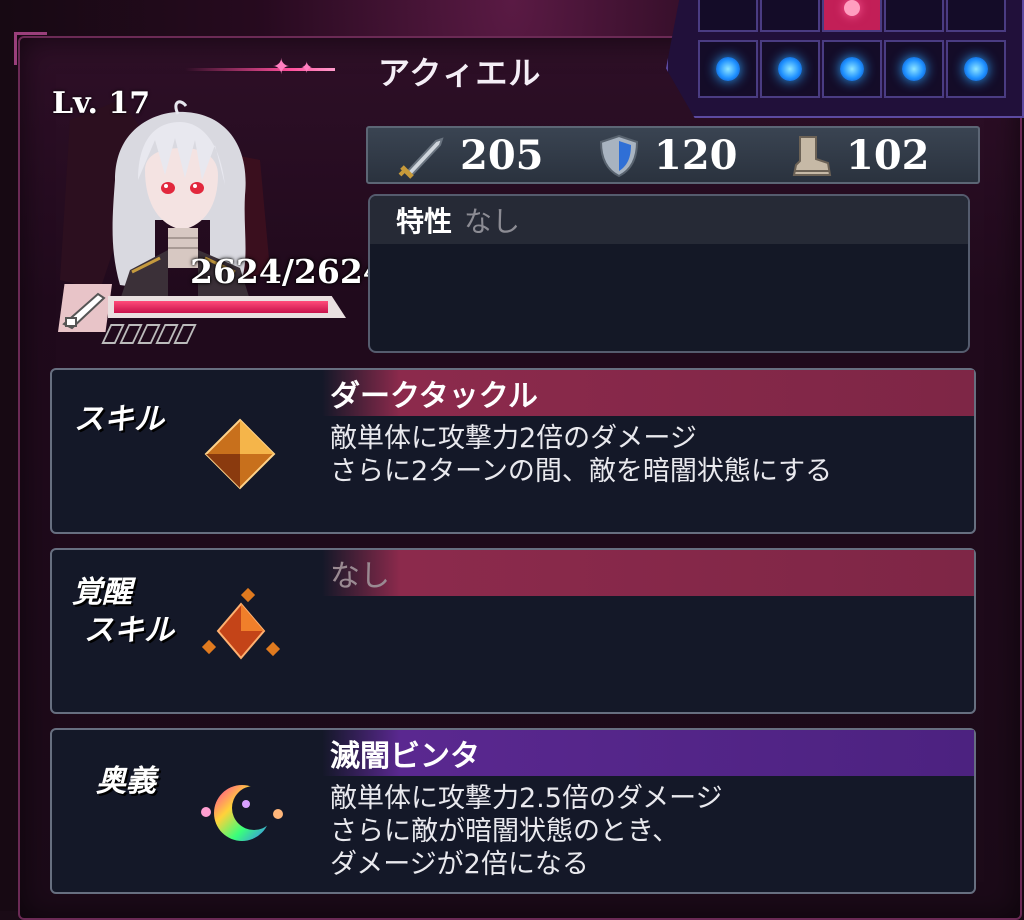 This screenshot has height=920, width=1024. Describe the element at coordinates (459, 864) in the screenshot. I see `ougi-desc-line: ダメージが2倍になる` at that location.